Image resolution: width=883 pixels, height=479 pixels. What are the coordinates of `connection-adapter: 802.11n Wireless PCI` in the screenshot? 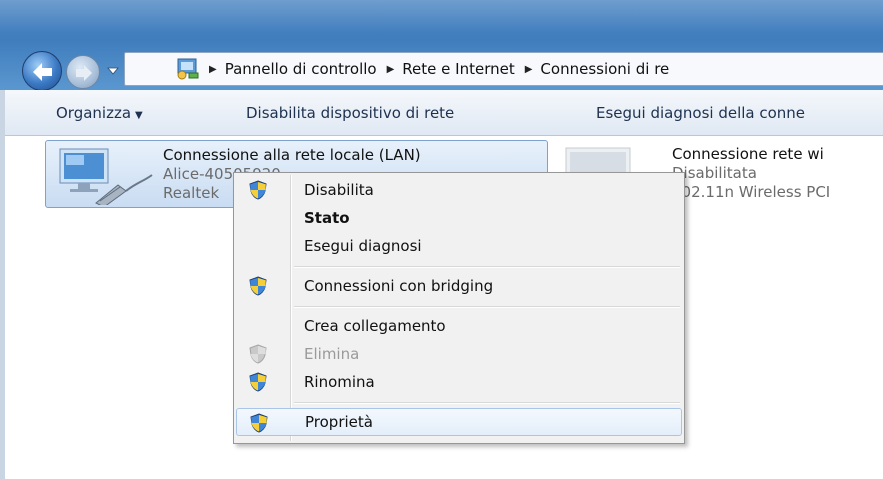 It's located at (751, 192).